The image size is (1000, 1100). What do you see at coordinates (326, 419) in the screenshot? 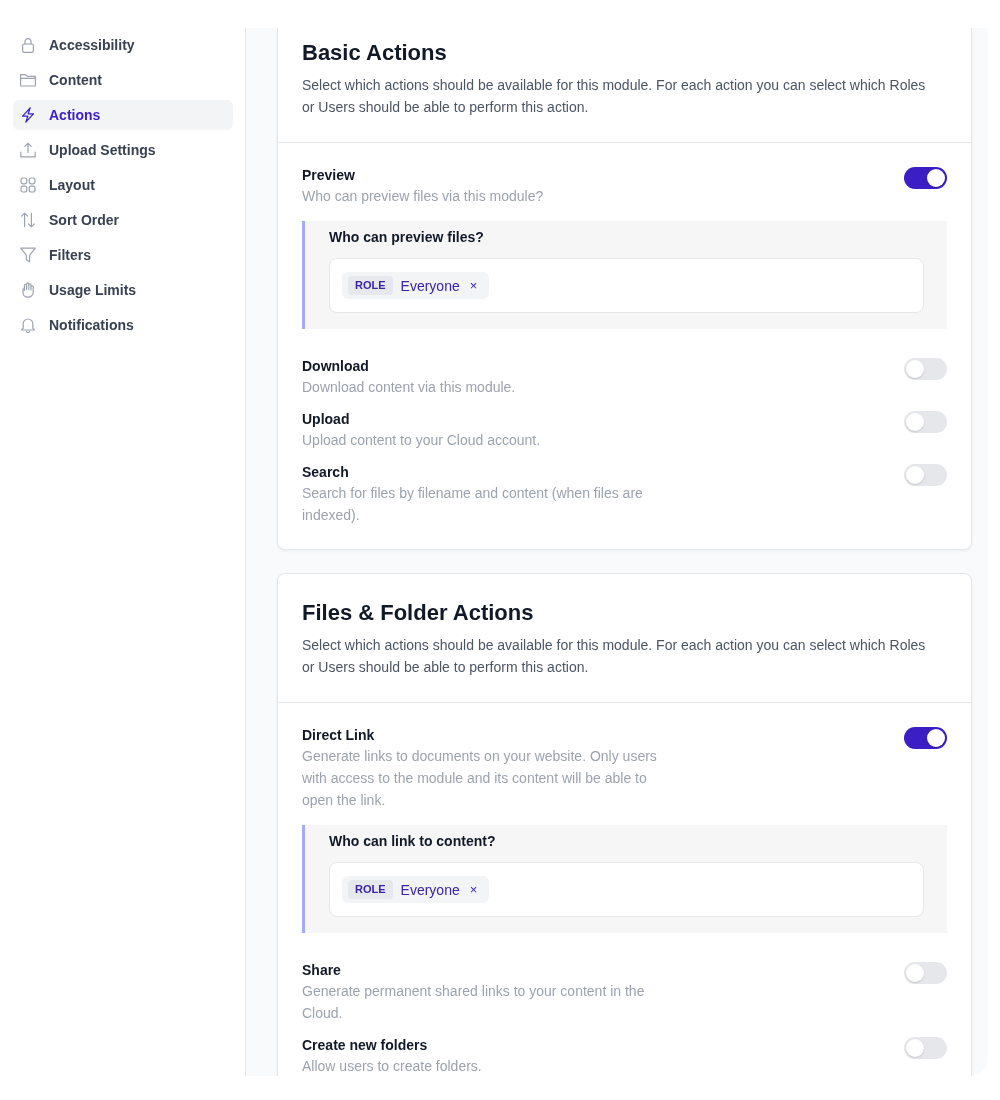
I see `action-title: Upload` at bounding box center [326, 419].